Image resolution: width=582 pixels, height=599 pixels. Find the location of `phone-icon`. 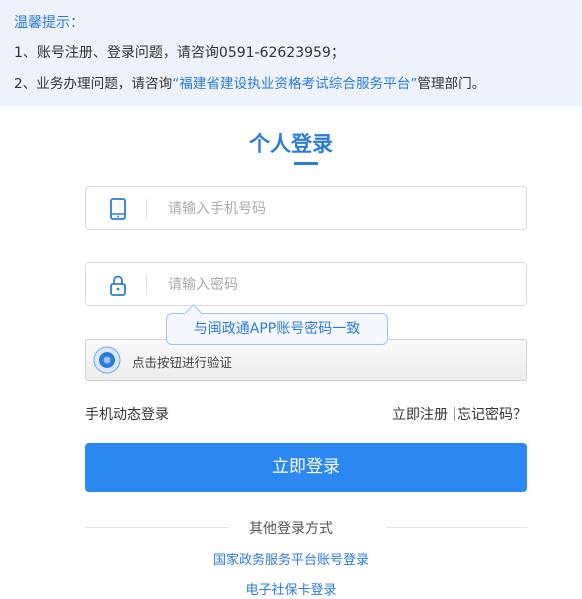

phone-icon is located at coordinates (118, 209).